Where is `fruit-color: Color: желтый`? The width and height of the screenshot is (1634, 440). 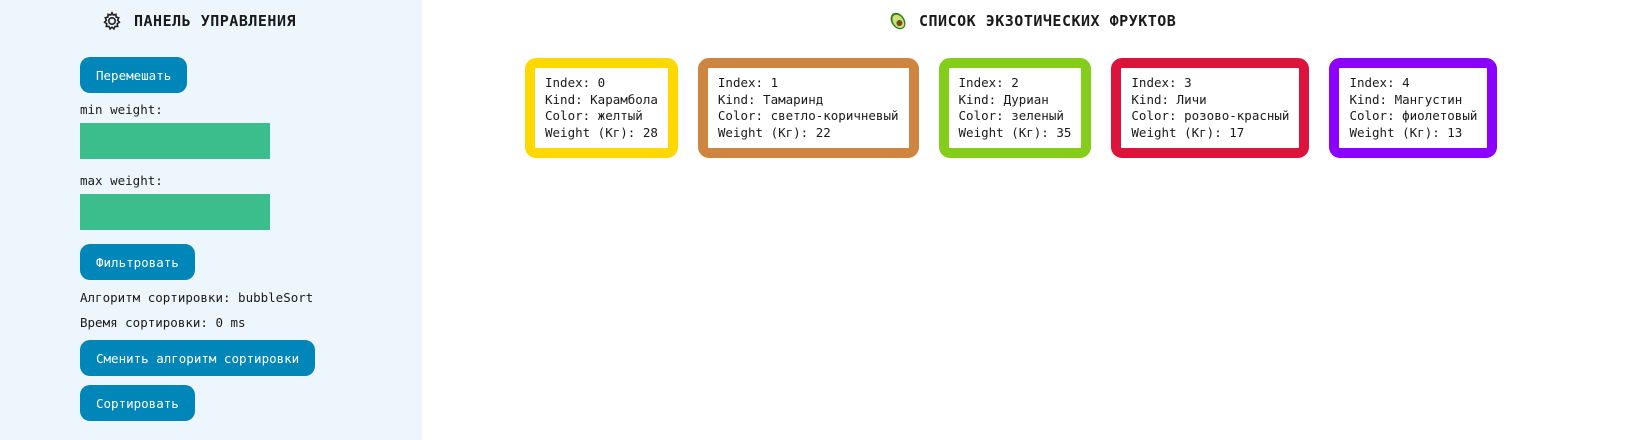
fruit-color: Color: желтый is located at coordinates (594, 115).